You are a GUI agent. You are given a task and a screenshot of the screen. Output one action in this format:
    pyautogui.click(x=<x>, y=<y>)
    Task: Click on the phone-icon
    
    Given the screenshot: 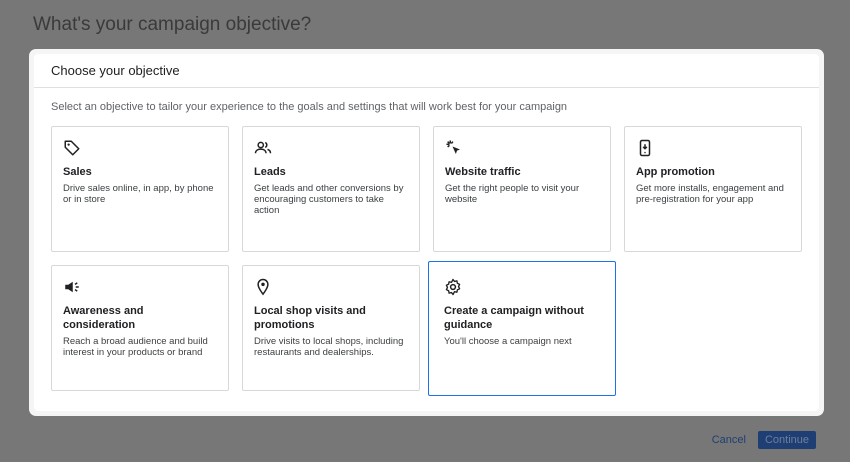 What is the action you would take?
    pyautogui.click(x=645, y=148)
    